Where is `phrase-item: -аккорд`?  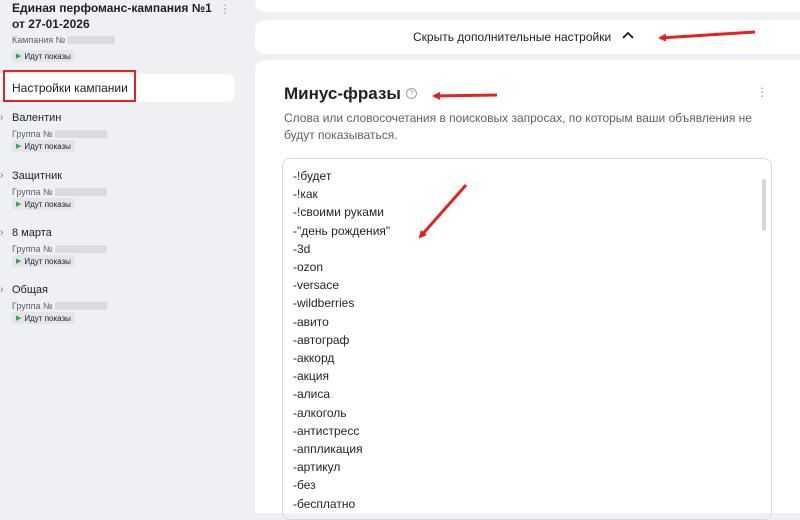 phrase-item: -аккорд is located at coordinates (314, 358).